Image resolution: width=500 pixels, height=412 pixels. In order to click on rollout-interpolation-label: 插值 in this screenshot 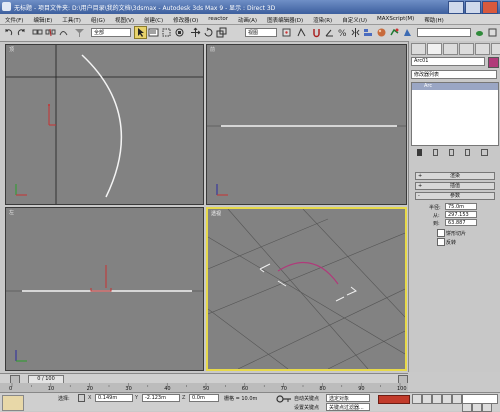, I will do `click(454, 186)`.